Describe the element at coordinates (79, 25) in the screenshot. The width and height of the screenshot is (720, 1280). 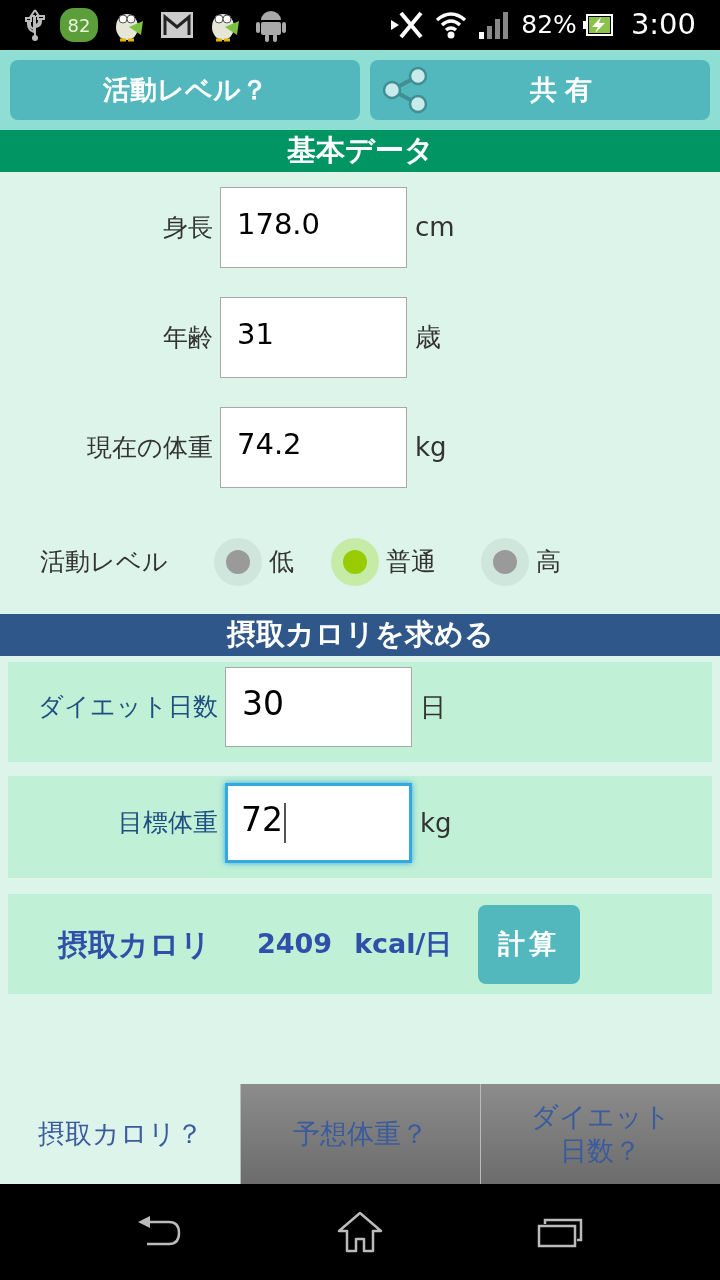
I see `count-badge: 82` at that location.